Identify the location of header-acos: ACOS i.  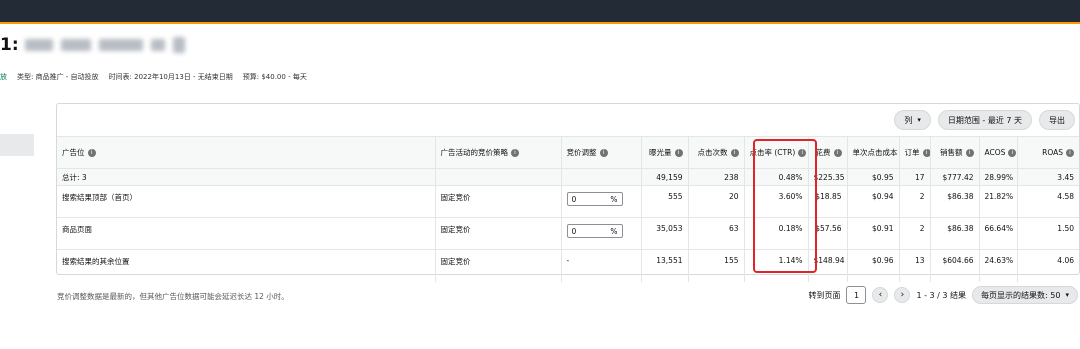
(997, 152).